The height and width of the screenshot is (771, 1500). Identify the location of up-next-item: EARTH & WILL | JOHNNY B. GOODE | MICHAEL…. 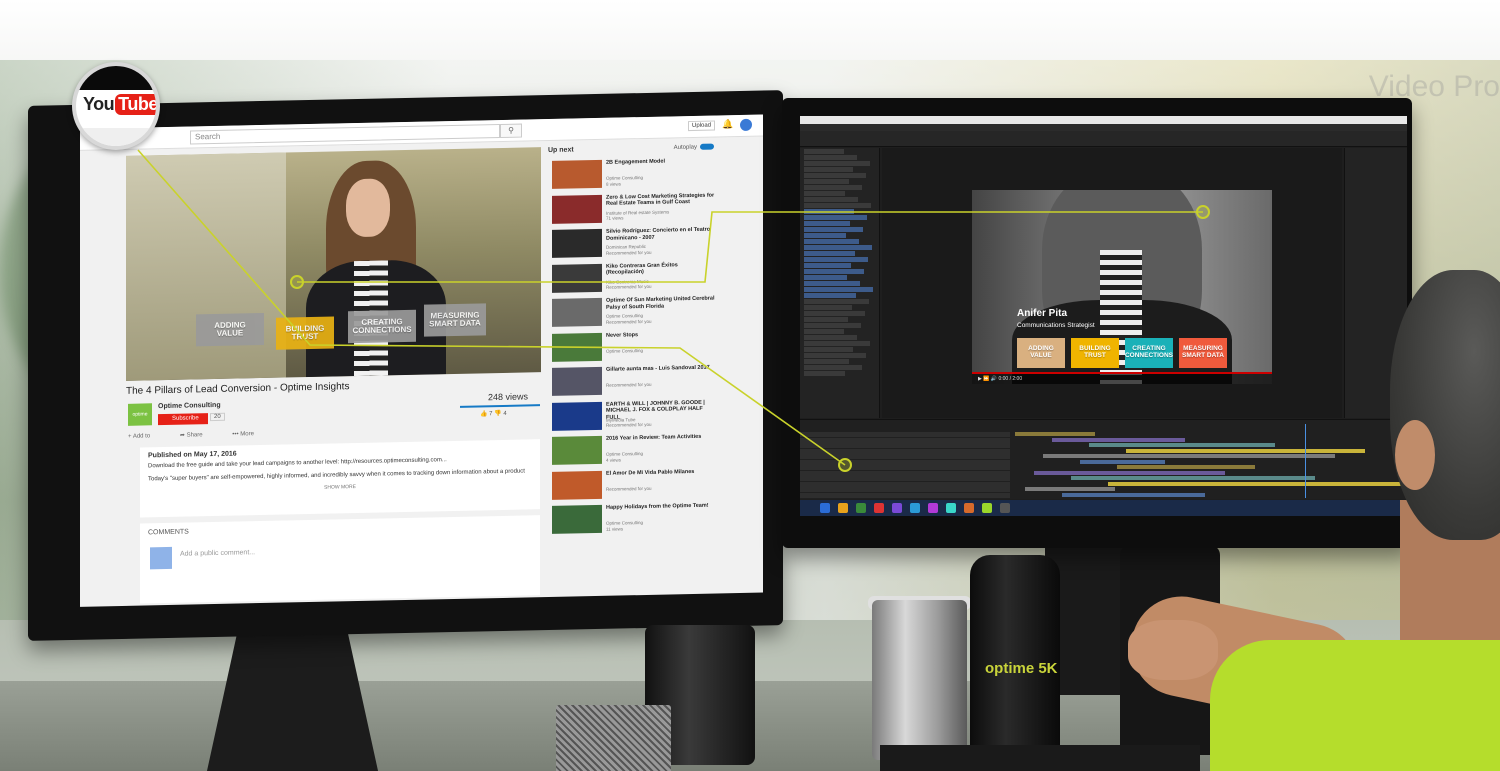
(633, 416).